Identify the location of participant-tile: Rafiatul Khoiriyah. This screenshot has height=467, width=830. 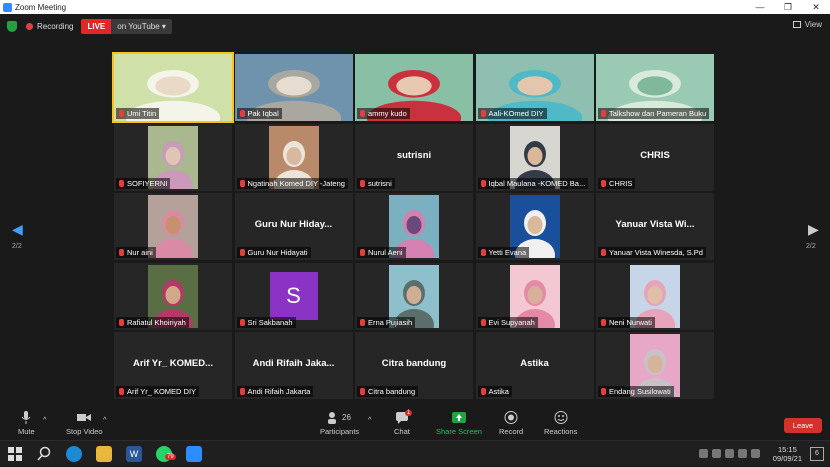
(173, 296).